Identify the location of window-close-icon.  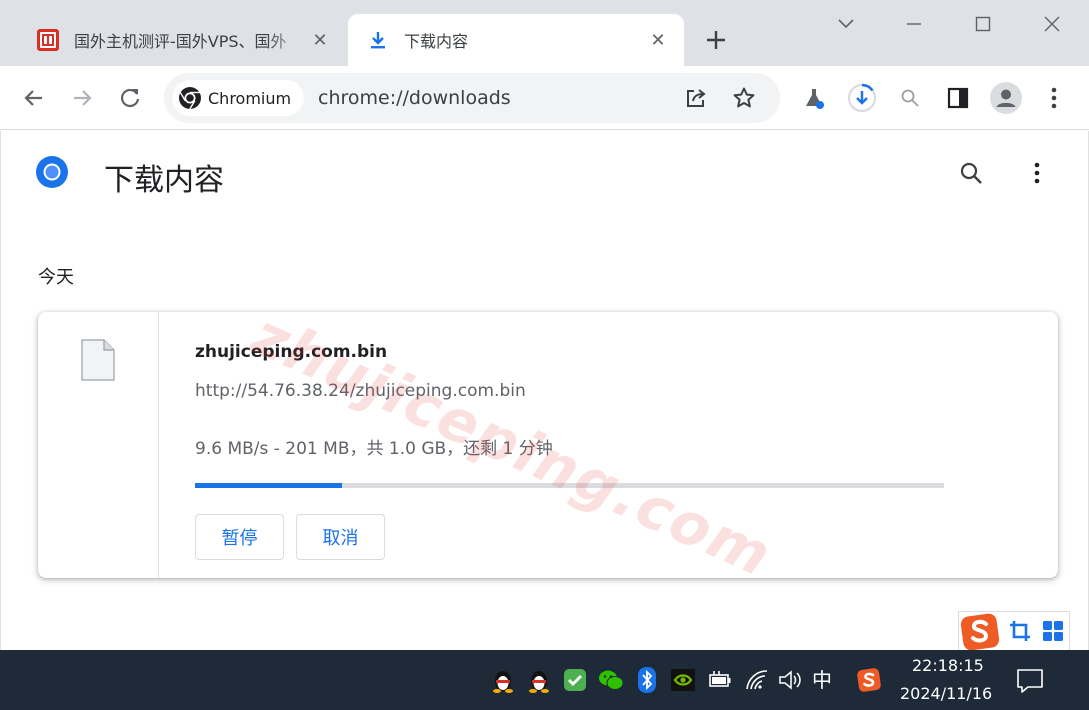
(1052, 24).